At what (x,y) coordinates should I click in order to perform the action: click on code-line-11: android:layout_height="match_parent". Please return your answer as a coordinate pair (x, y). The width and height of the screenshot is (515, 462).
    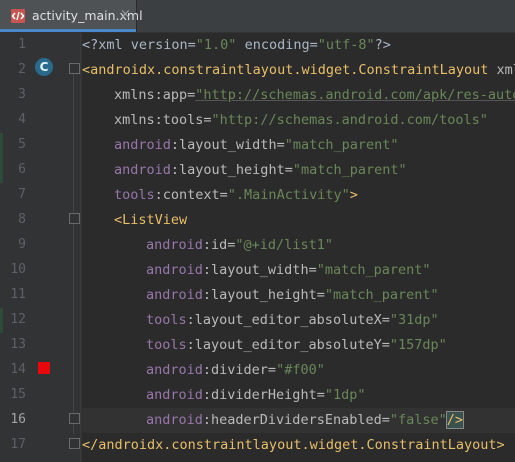
    Looking at the image, I should click on (292, 295).